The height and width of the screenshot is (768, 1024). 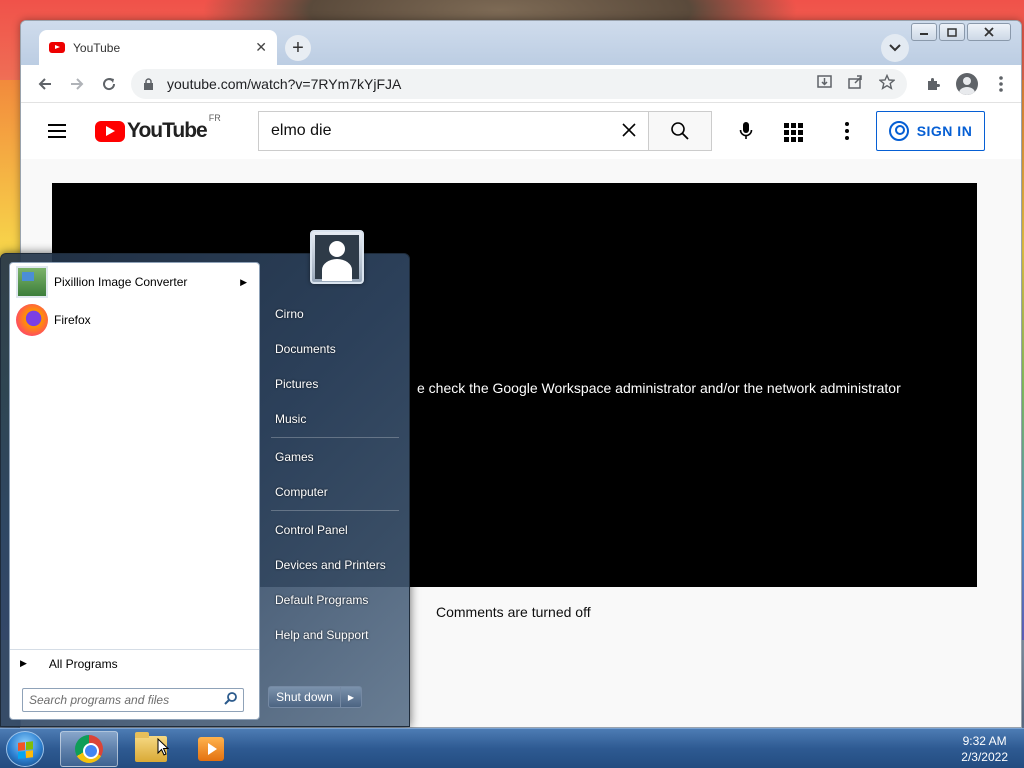 I want to click on minimize-button, so click(x=924, y=32).